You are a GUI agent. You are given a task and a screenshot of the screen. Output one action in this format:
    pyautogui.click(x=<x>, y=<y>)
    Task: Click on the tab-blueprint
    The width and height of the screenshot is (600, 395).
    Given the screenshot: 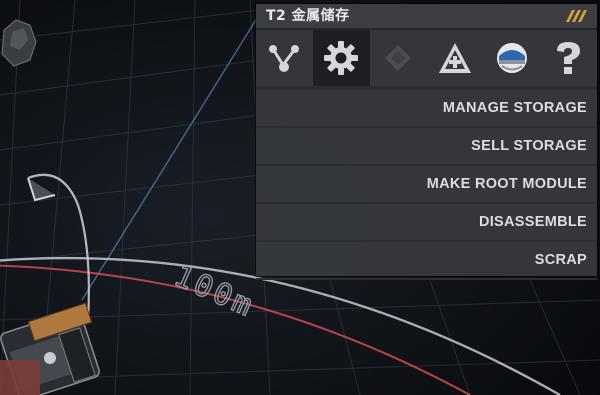 What is the action you would take?
    pyautogui.click(x=398, y=58)
    